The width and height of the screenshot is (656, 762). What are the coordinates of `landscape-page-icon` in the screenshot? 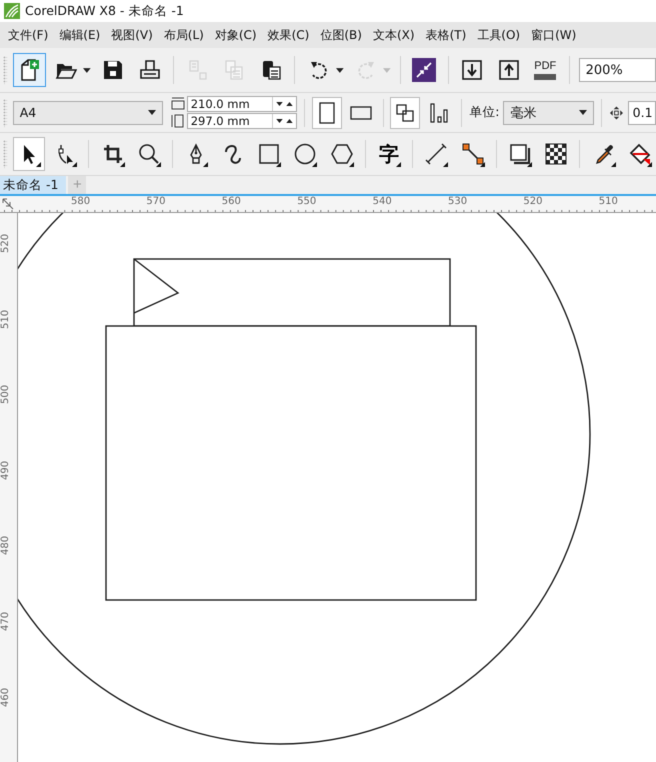 It's located at (361, 112).